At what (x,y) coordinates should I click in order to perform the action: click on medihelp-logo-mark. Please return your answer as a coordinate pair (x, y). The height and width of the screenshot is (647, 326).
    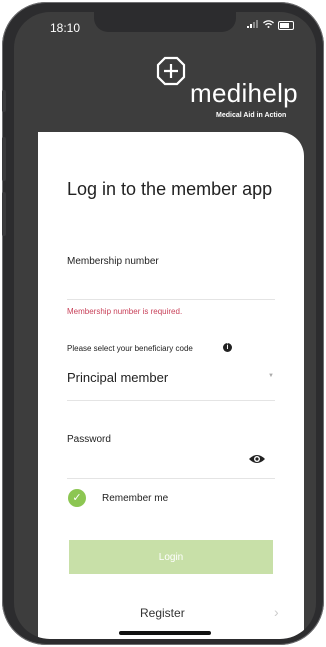
    Looking at the image, I should click on (171, 71).